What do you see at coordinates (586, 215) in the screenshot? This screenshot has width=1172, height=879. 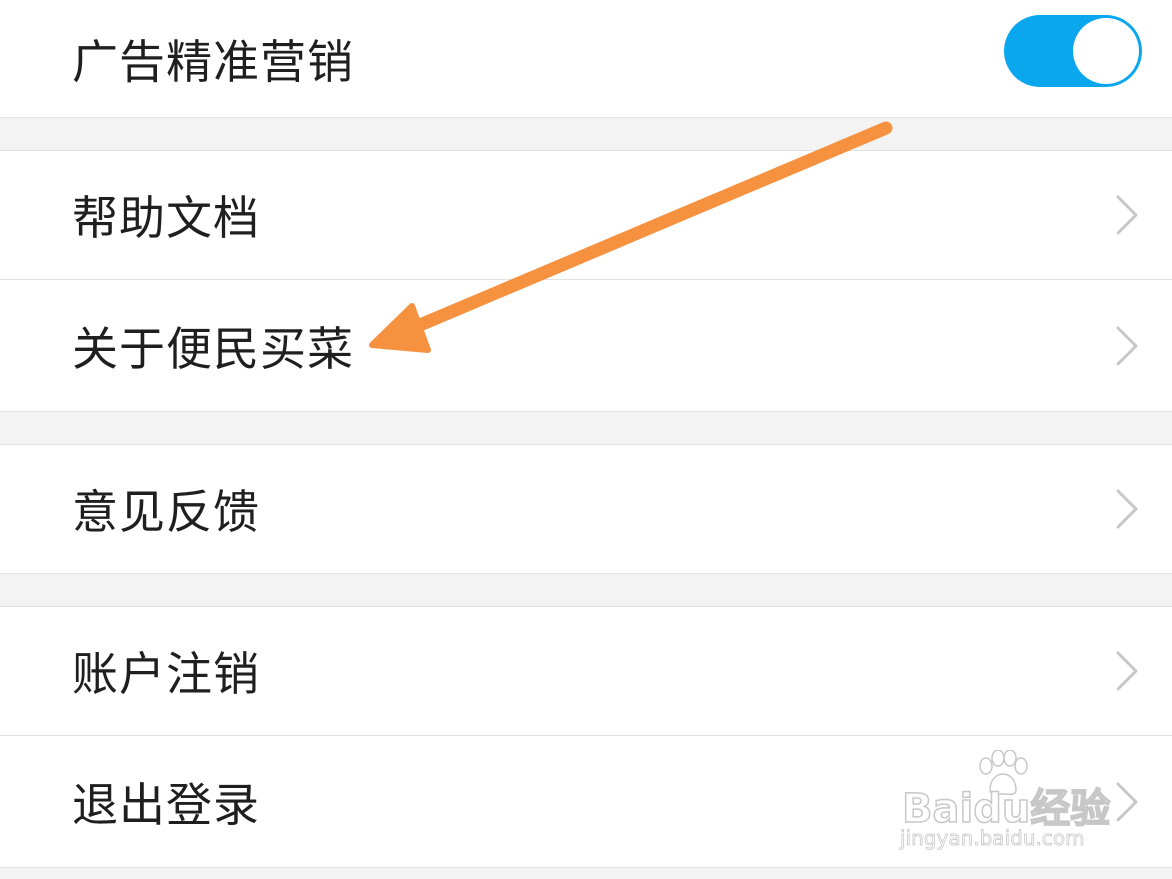 I see `settings-row-help-docs: 帮助文档` at bounding box center [586, 215].